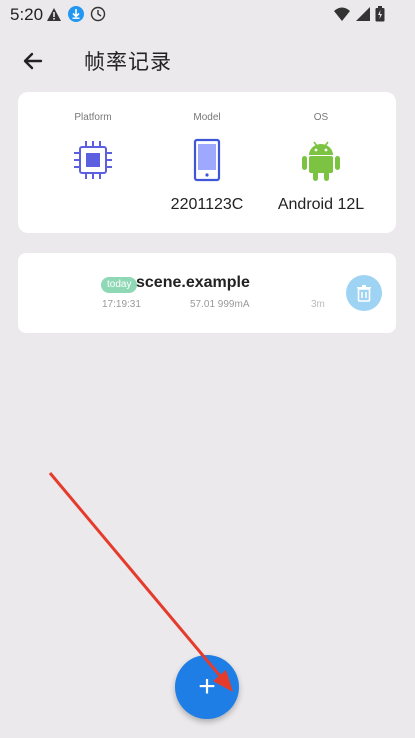 This screenshot has height=738, width=415. Describe the element at coordinates (318, 304) in the screenshot. I see `record-duration: 3m` at that location.